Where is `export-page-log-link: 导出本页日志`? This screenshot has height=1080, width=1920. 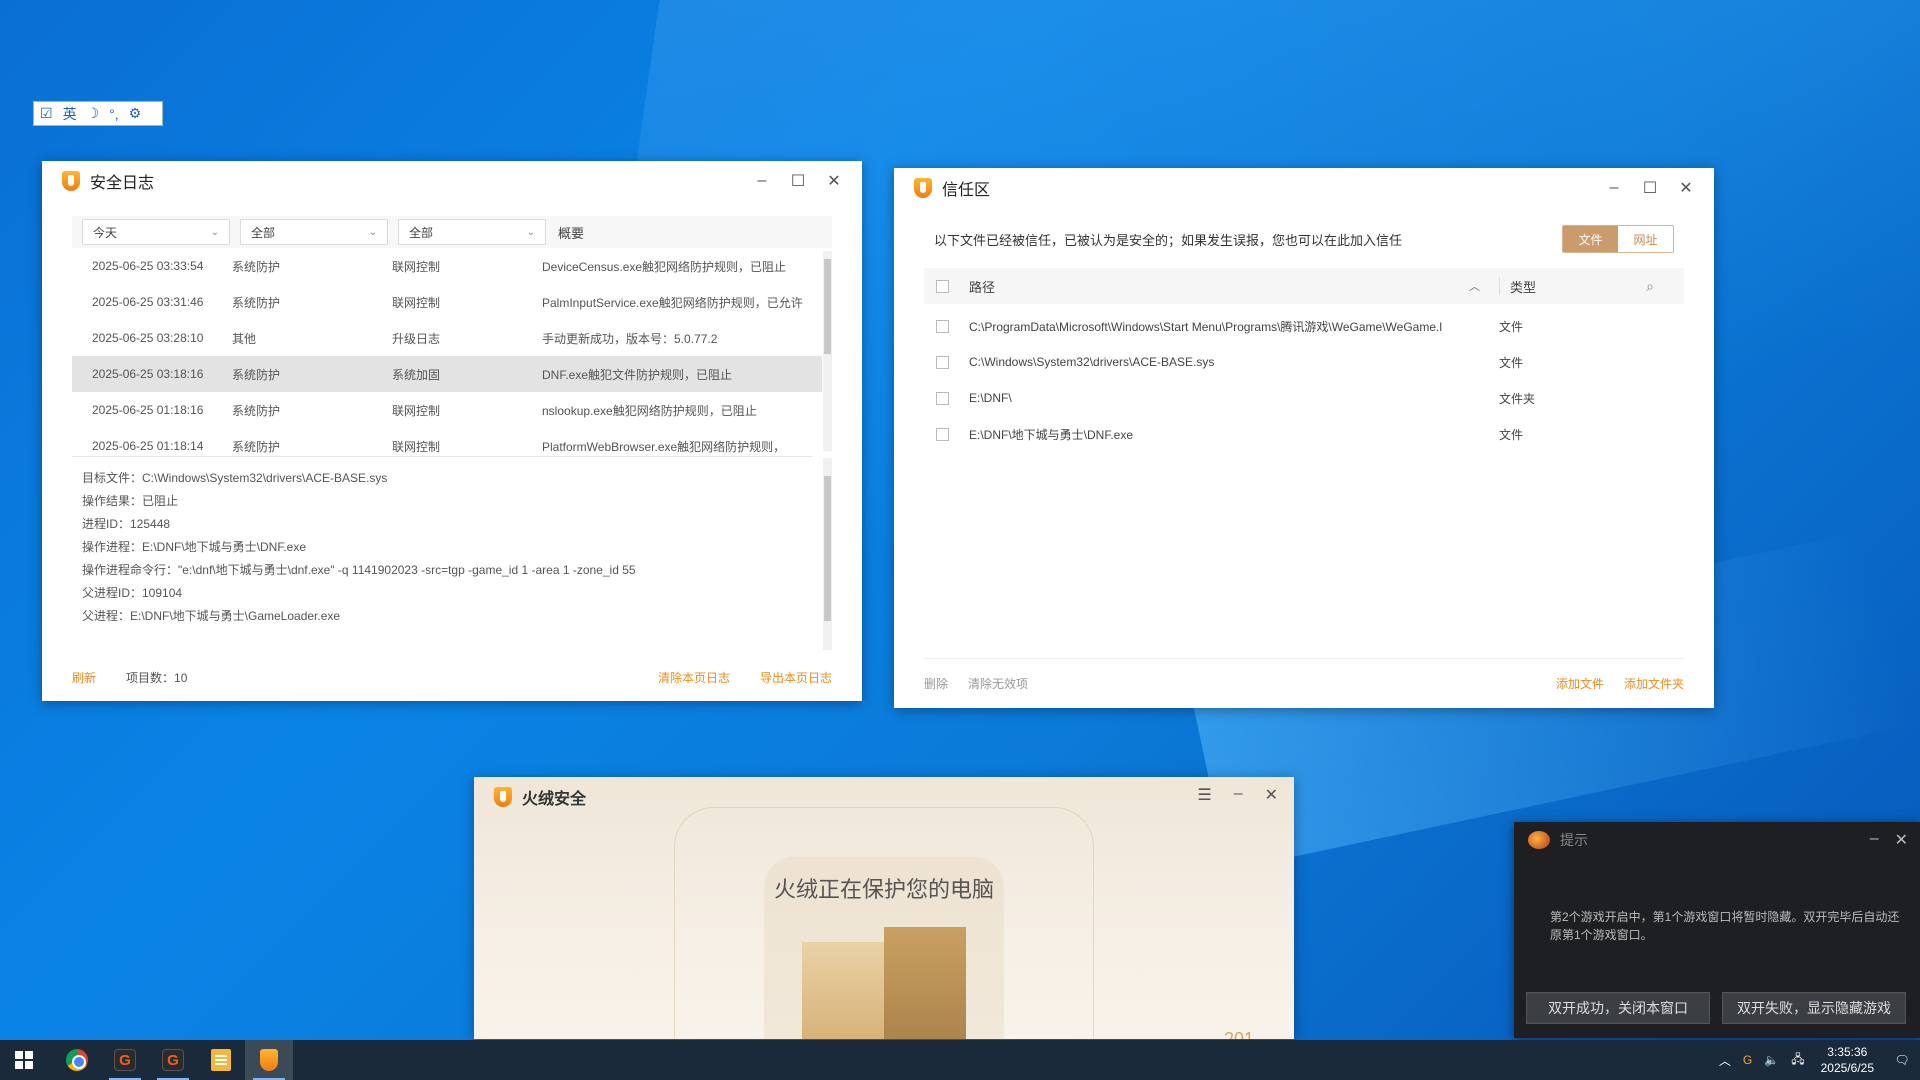
export-page-log-link: 导出本页日志 is located at coordinates (796, 677).